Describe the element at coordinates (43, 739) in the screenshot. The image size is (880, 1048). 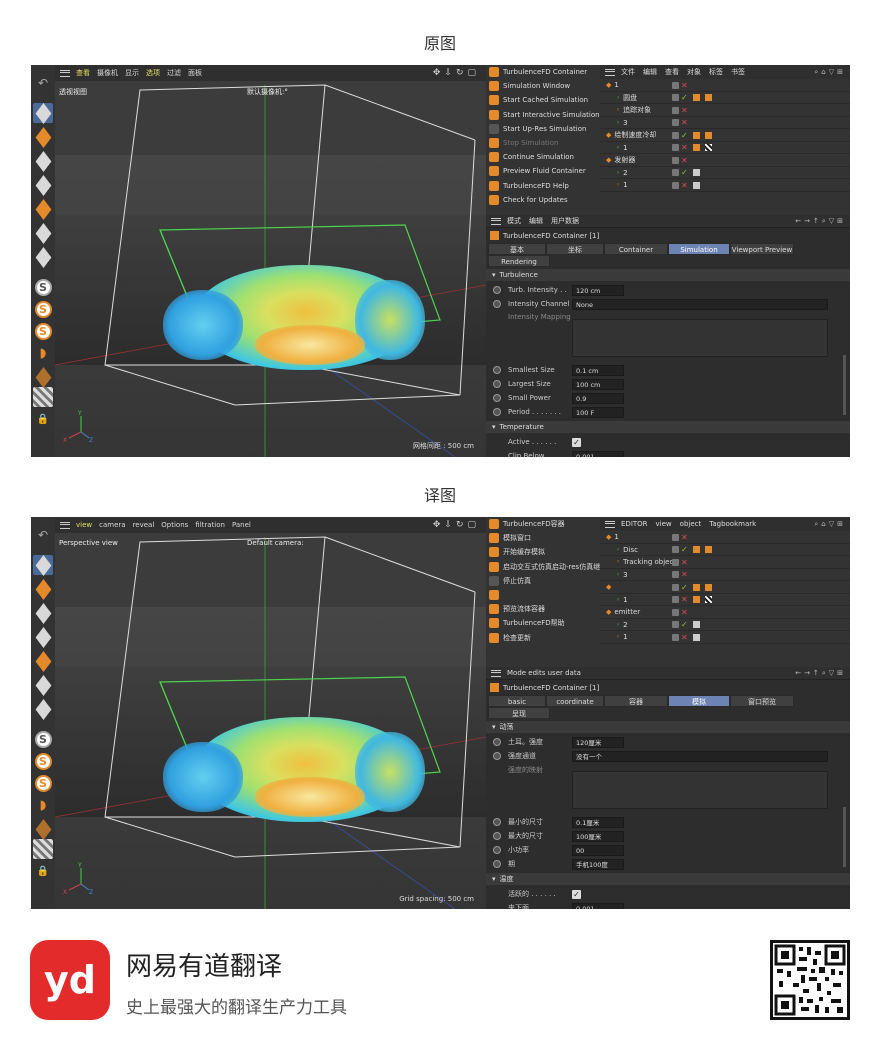
I see `snap-icon: S` at that location.